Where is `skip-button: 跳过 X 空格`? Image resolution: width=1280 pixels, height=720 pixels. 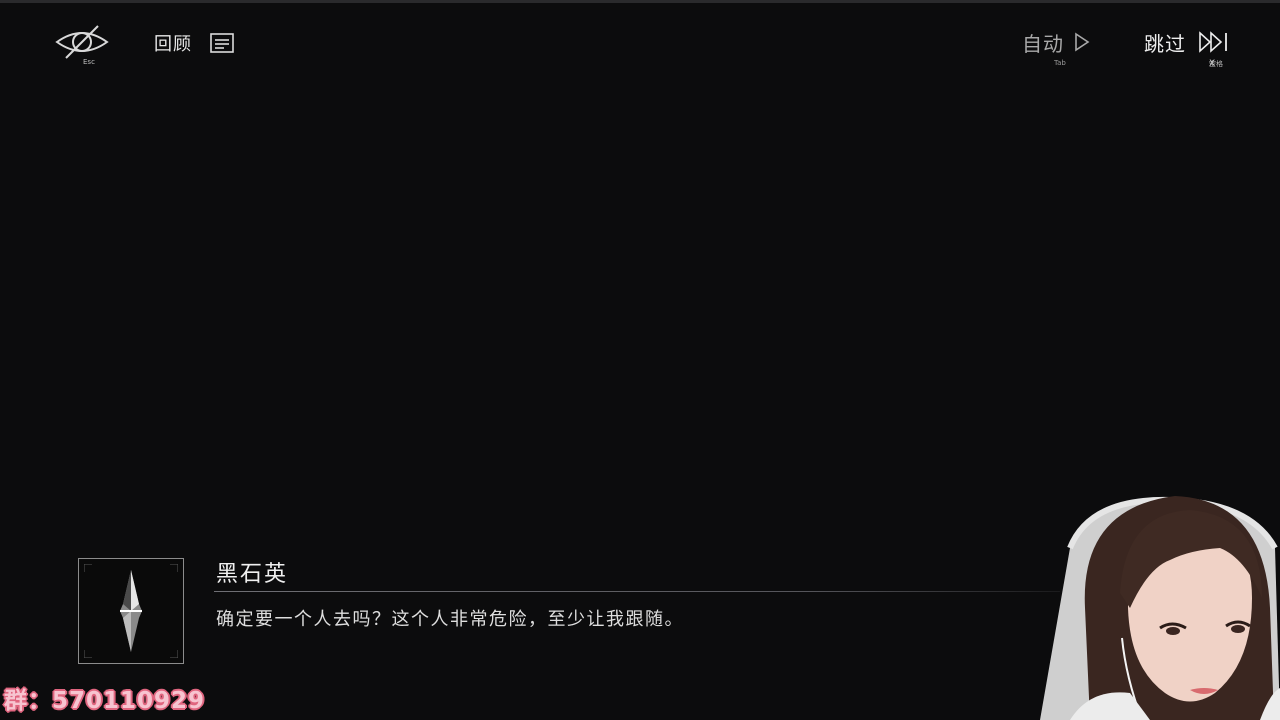 skip-button: 跳过 X 空格 is located at coordinates (1187, 49).